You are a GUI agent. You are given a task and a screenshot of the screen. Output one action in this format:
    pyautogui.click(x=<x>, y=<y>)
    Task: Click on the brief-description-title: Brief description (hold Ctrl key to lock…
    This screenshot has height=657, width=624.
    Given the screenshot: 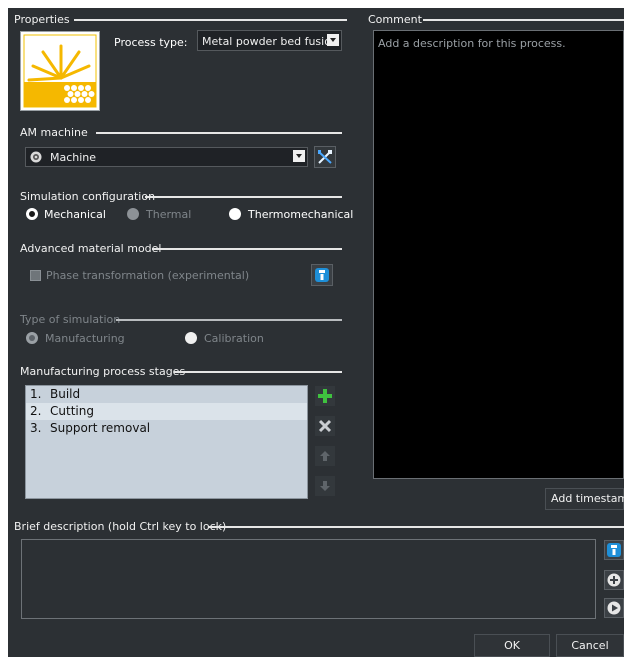 What is the action you would take?
    pyautogui.click(x=120, y=526)
    